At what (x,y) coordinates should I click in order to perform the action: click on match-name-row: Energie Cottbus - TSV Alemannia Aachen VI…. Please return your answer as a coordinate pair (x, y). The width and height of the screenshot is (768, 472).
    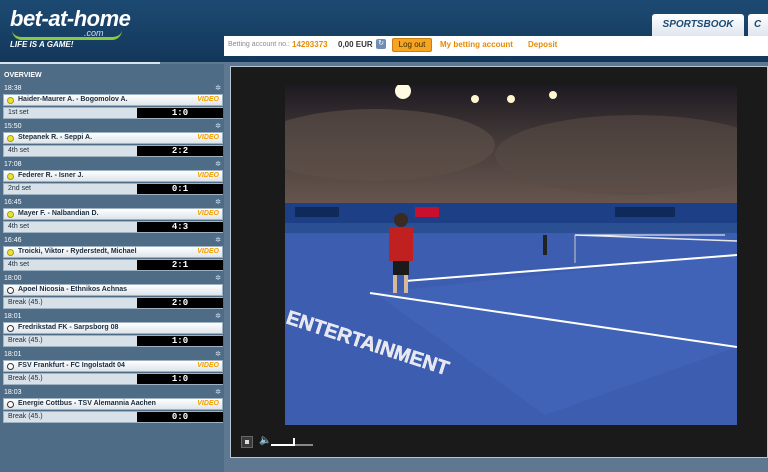
    Looking at the image, I should click on (113, 404).